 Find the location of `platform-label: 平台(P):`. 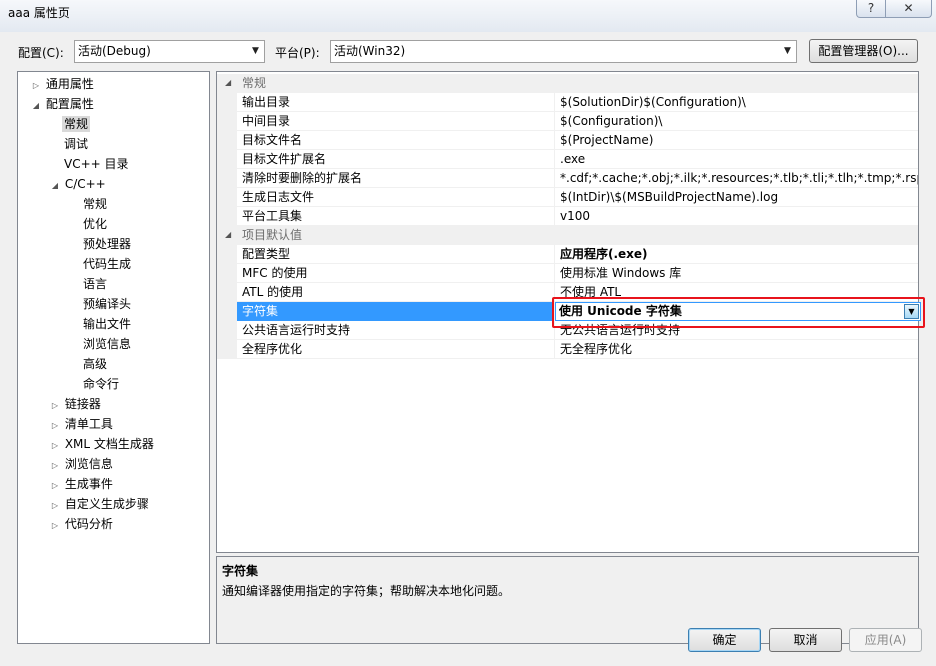

platform-label: 平台(P): is located at coordinates (297, 53).